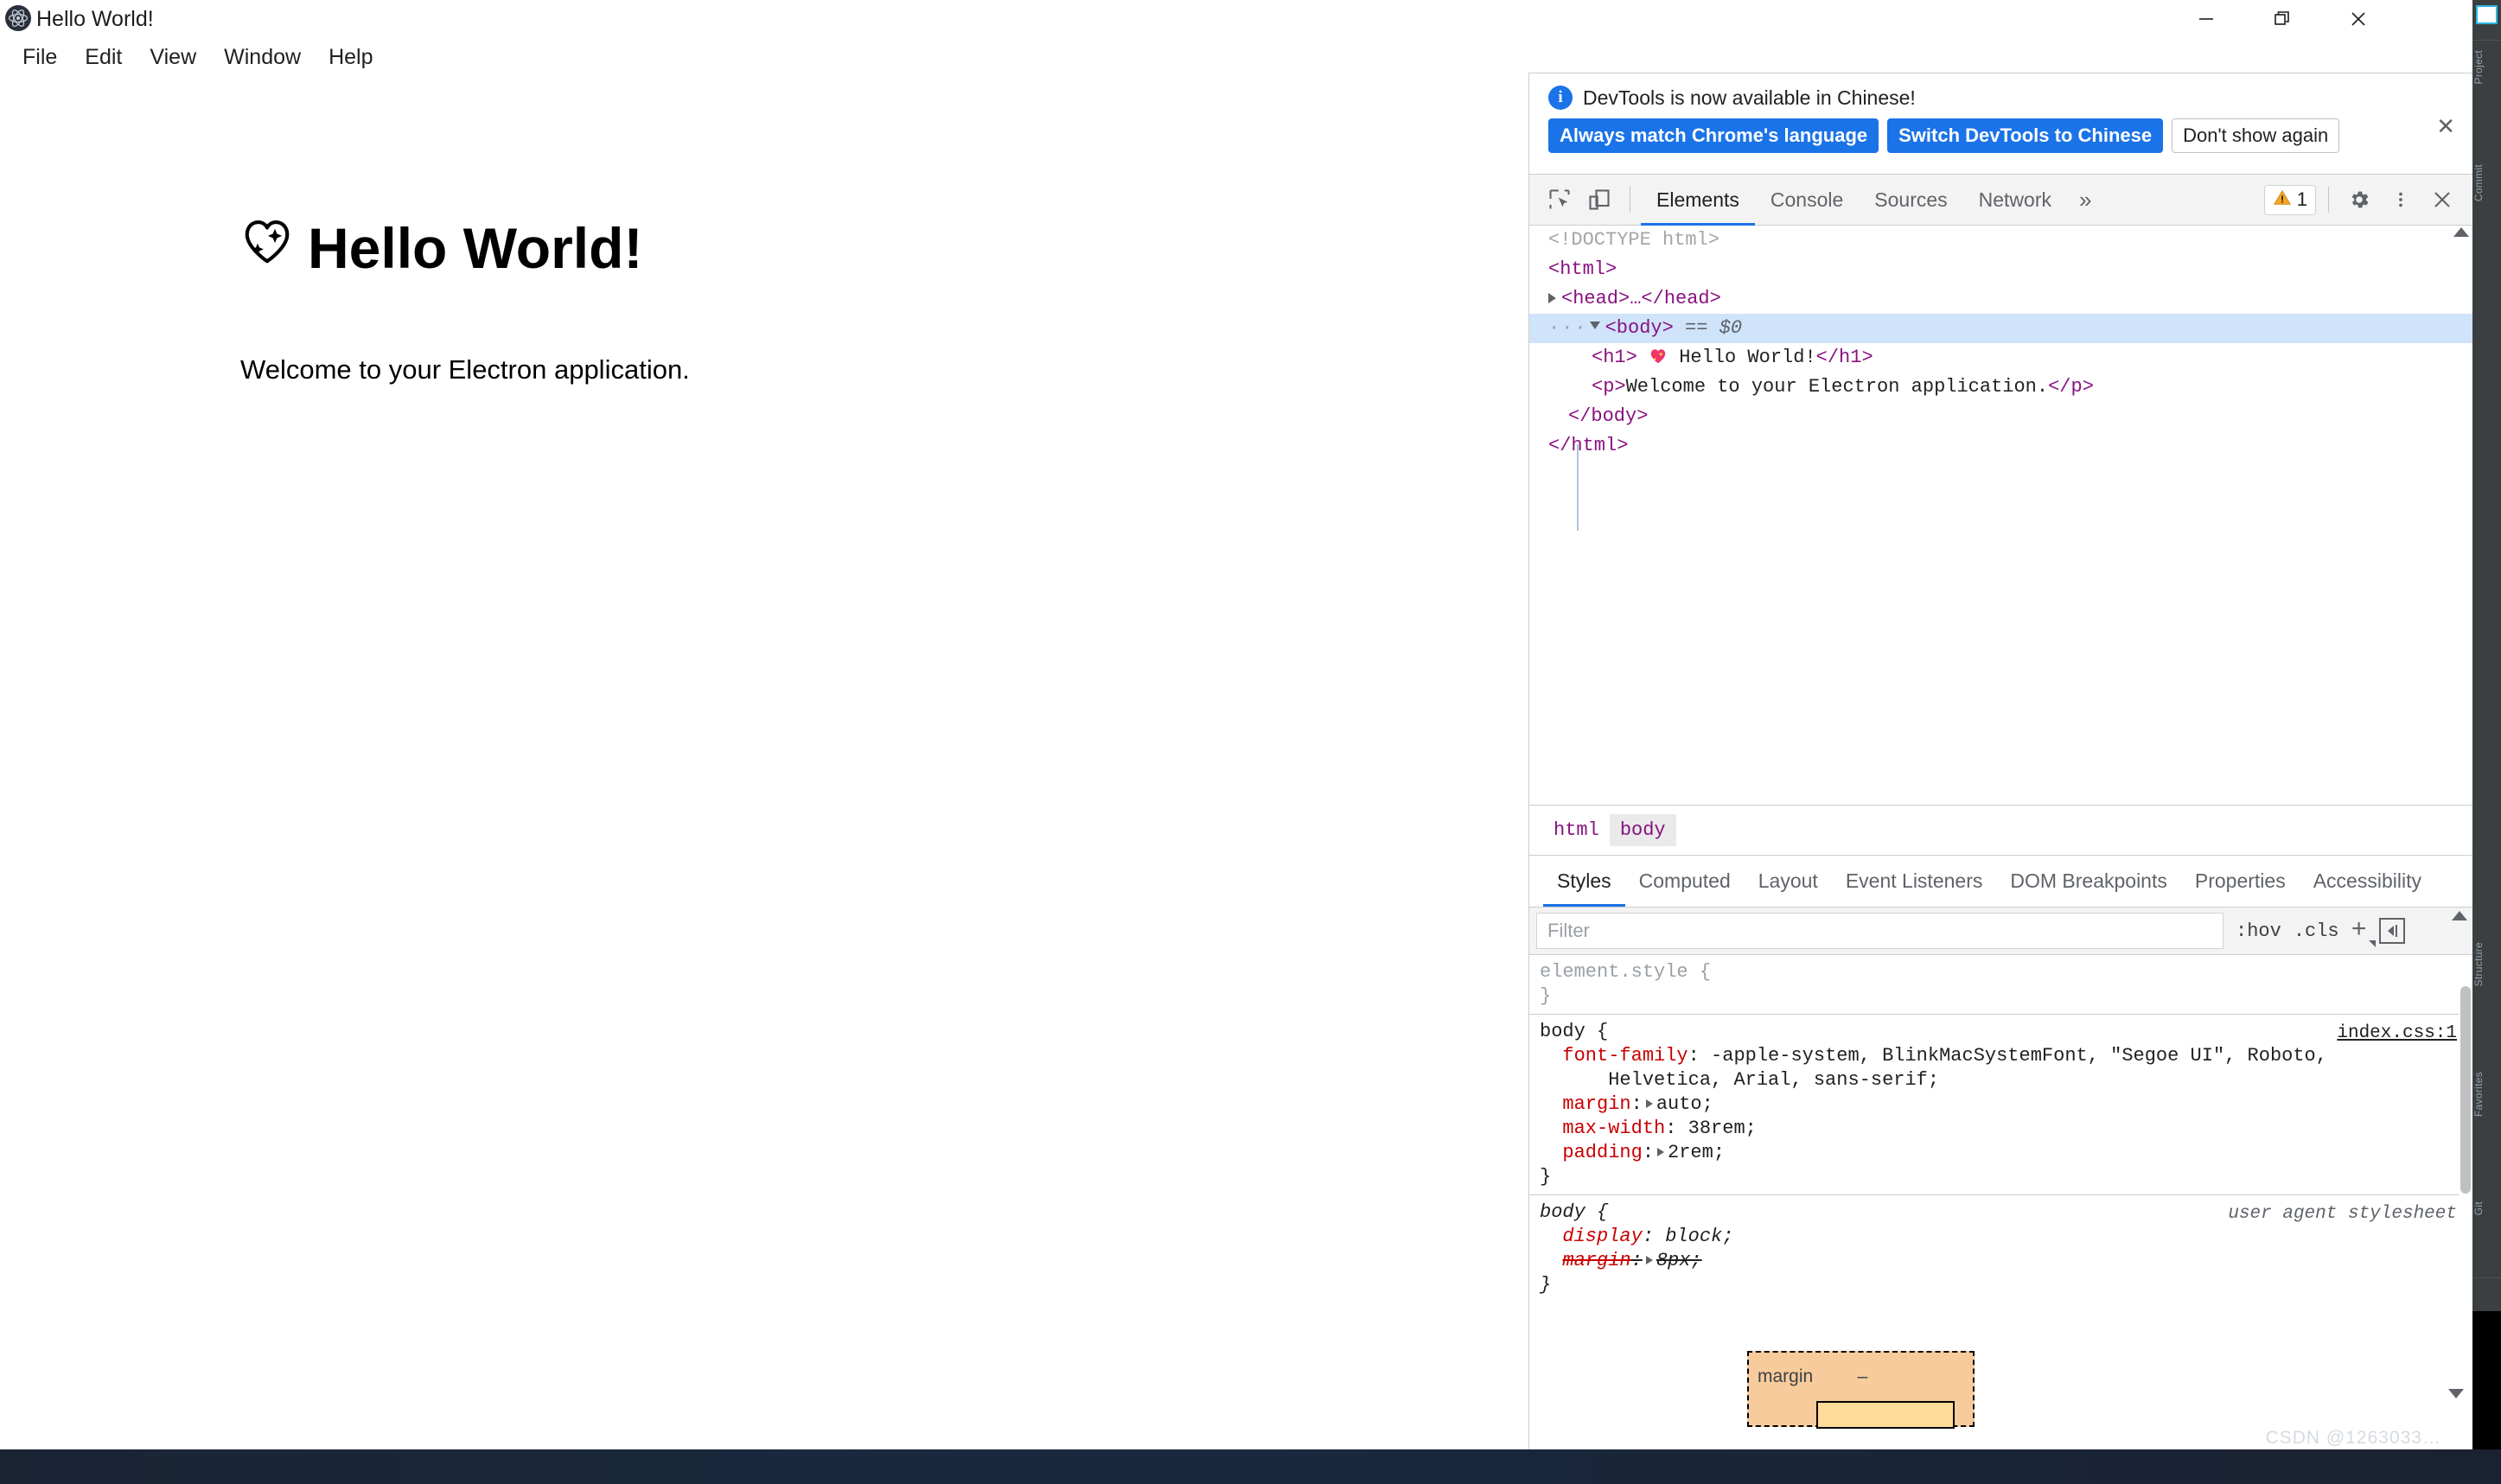 This screenshot has width=2501, height=1484. Describe the element at coordinates (2089, 881) in the screenshot. I see `tab-dom-breakpoints: DOM Breakpoints` at that location.